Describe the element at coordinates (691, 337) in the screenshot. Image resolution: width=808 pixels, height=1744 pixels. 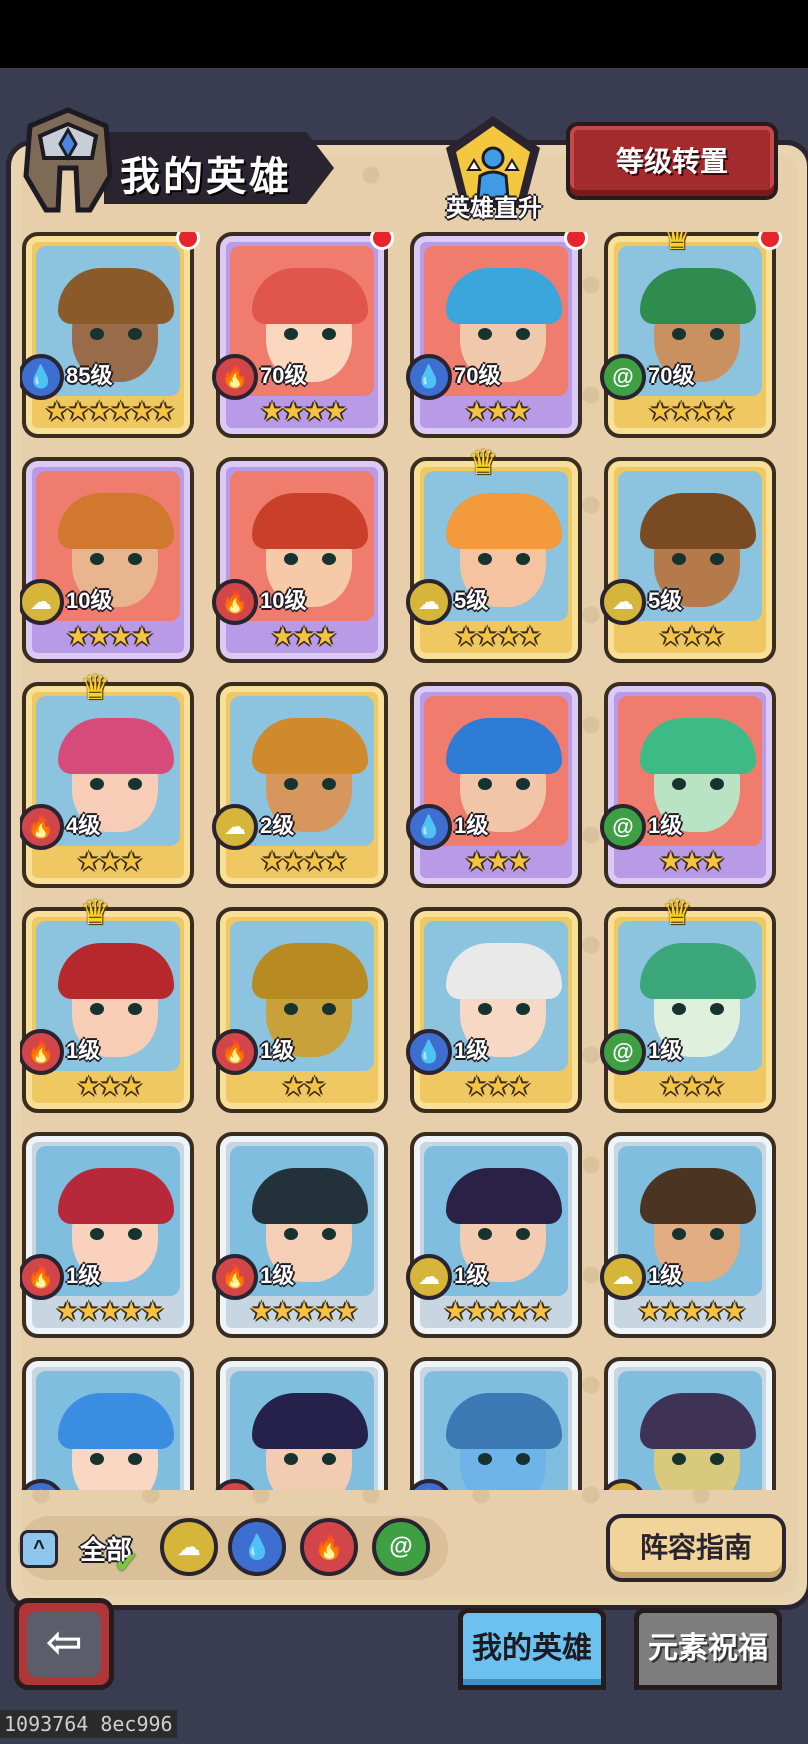
I see `hero-card: @70级 ★★★★ ♛` at that location.